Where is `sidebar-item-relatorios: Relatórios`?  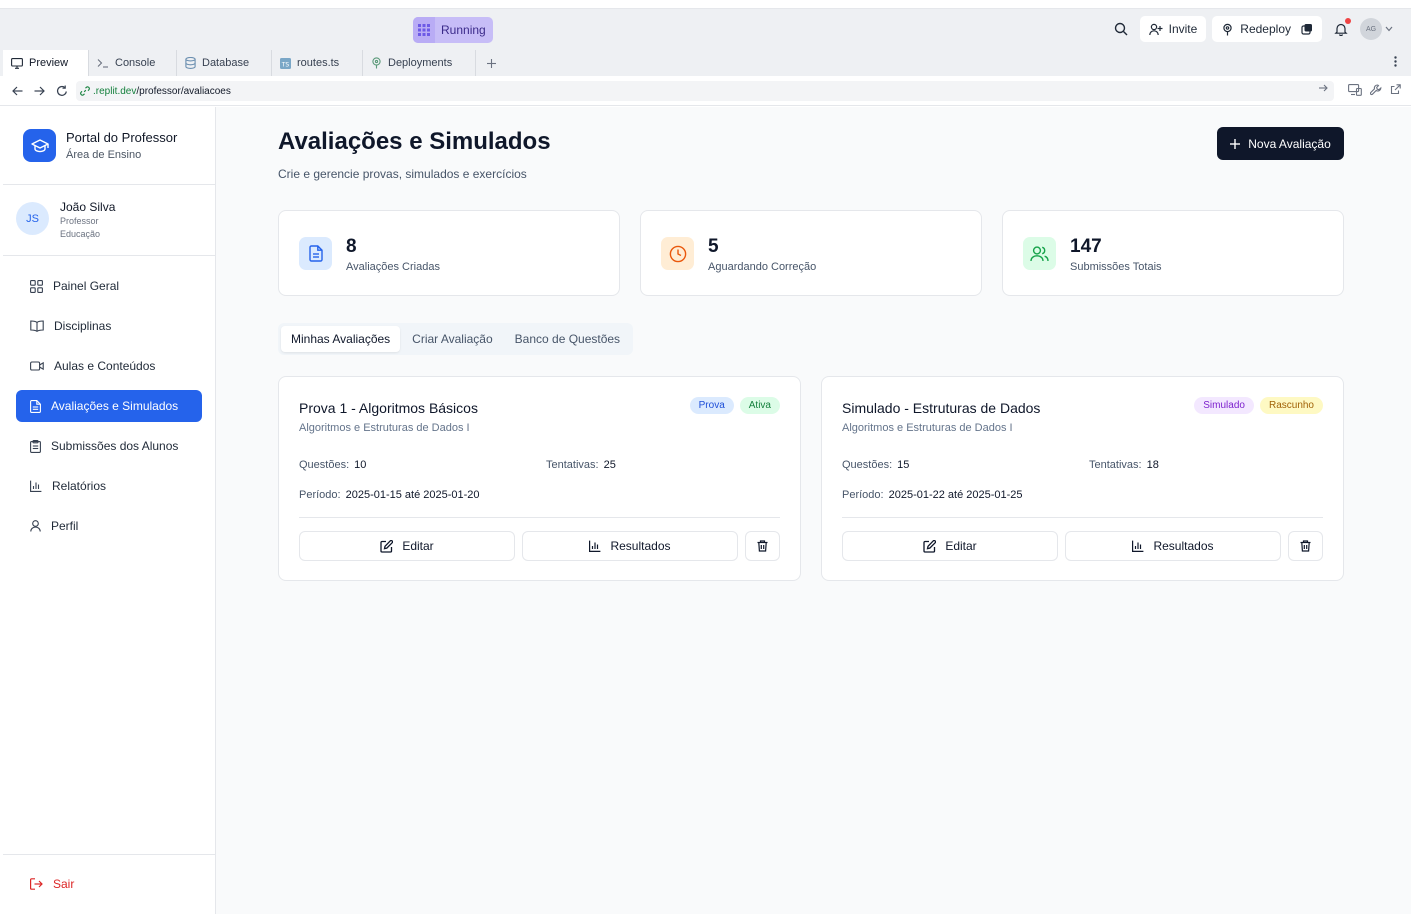 sidebar-item-relatorios: Relatórios is located at coordinates (109, 486).